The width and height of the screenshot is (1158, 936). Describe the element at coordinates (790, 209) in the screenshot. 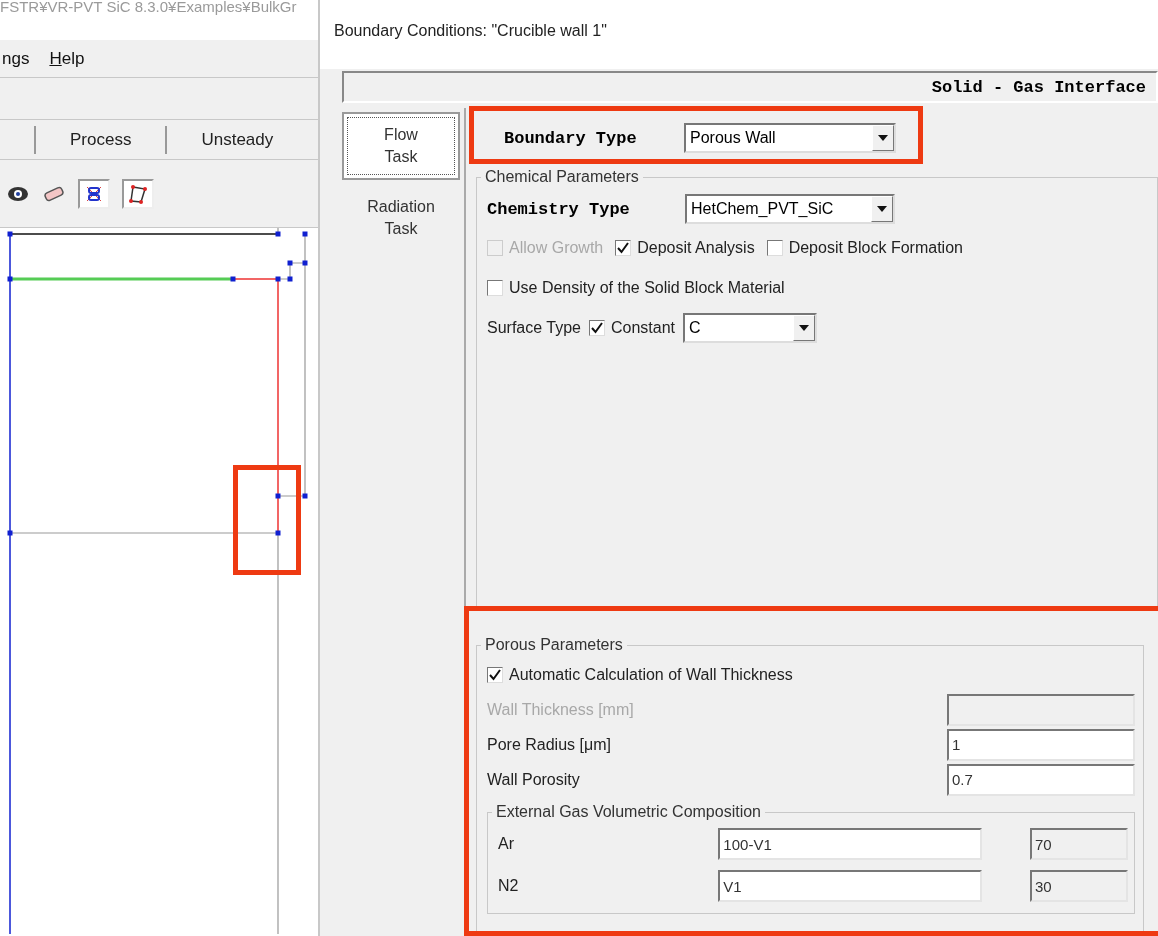

I see `chemistry-type-dropdown: HetChem_PVT_SiC` at that location.